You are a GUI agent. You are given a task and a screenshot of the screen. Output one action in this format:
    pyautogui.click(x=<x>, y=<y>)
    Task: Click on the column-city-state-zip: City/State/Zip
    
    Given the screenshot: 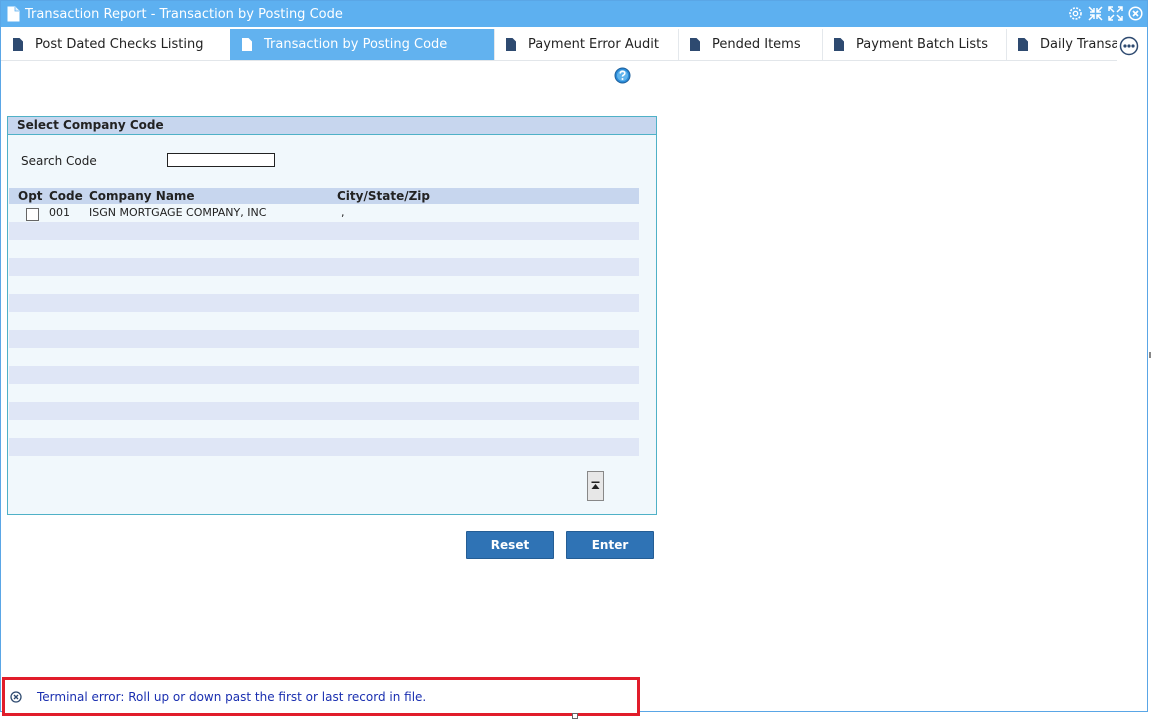 What is the action you would take?
    pyautogui.click(x=383, y=196)
    